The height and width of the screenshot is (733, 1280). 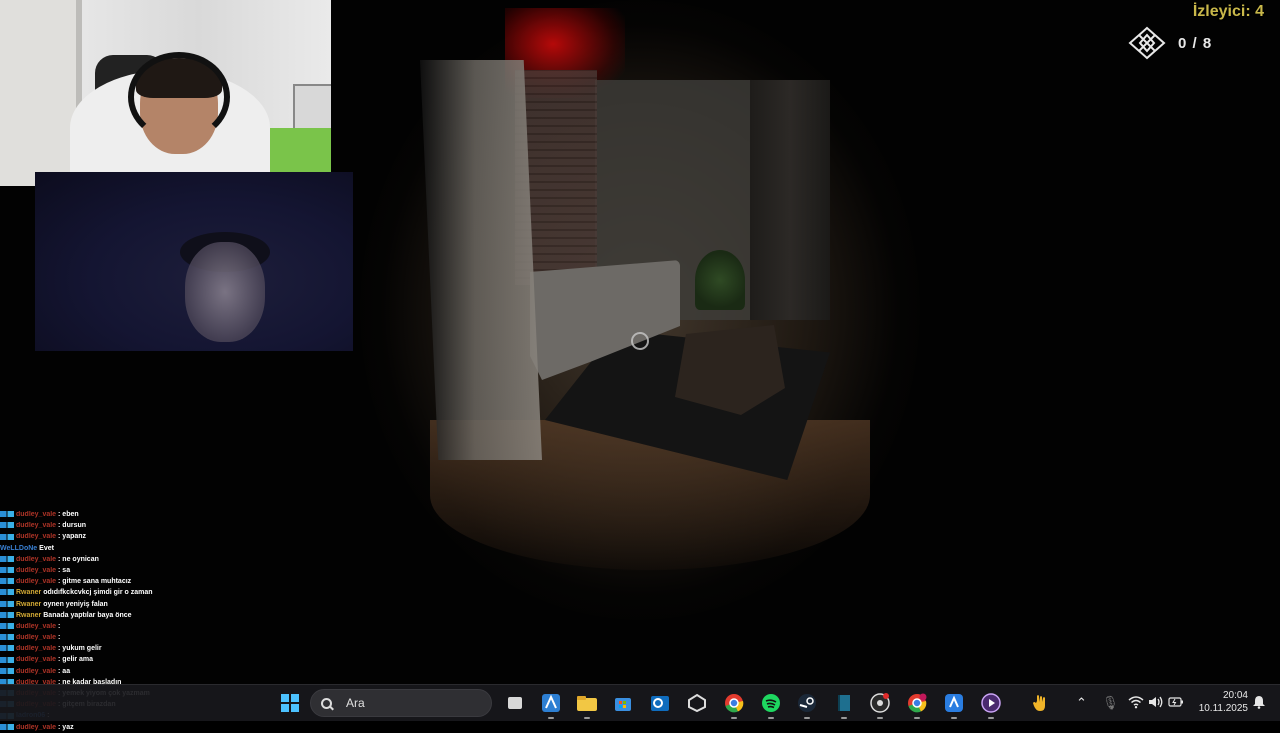 What do you see at coordinates (481, 260) in the screenshot?
I see `pillar-wall` at bounding box center [481, 260].